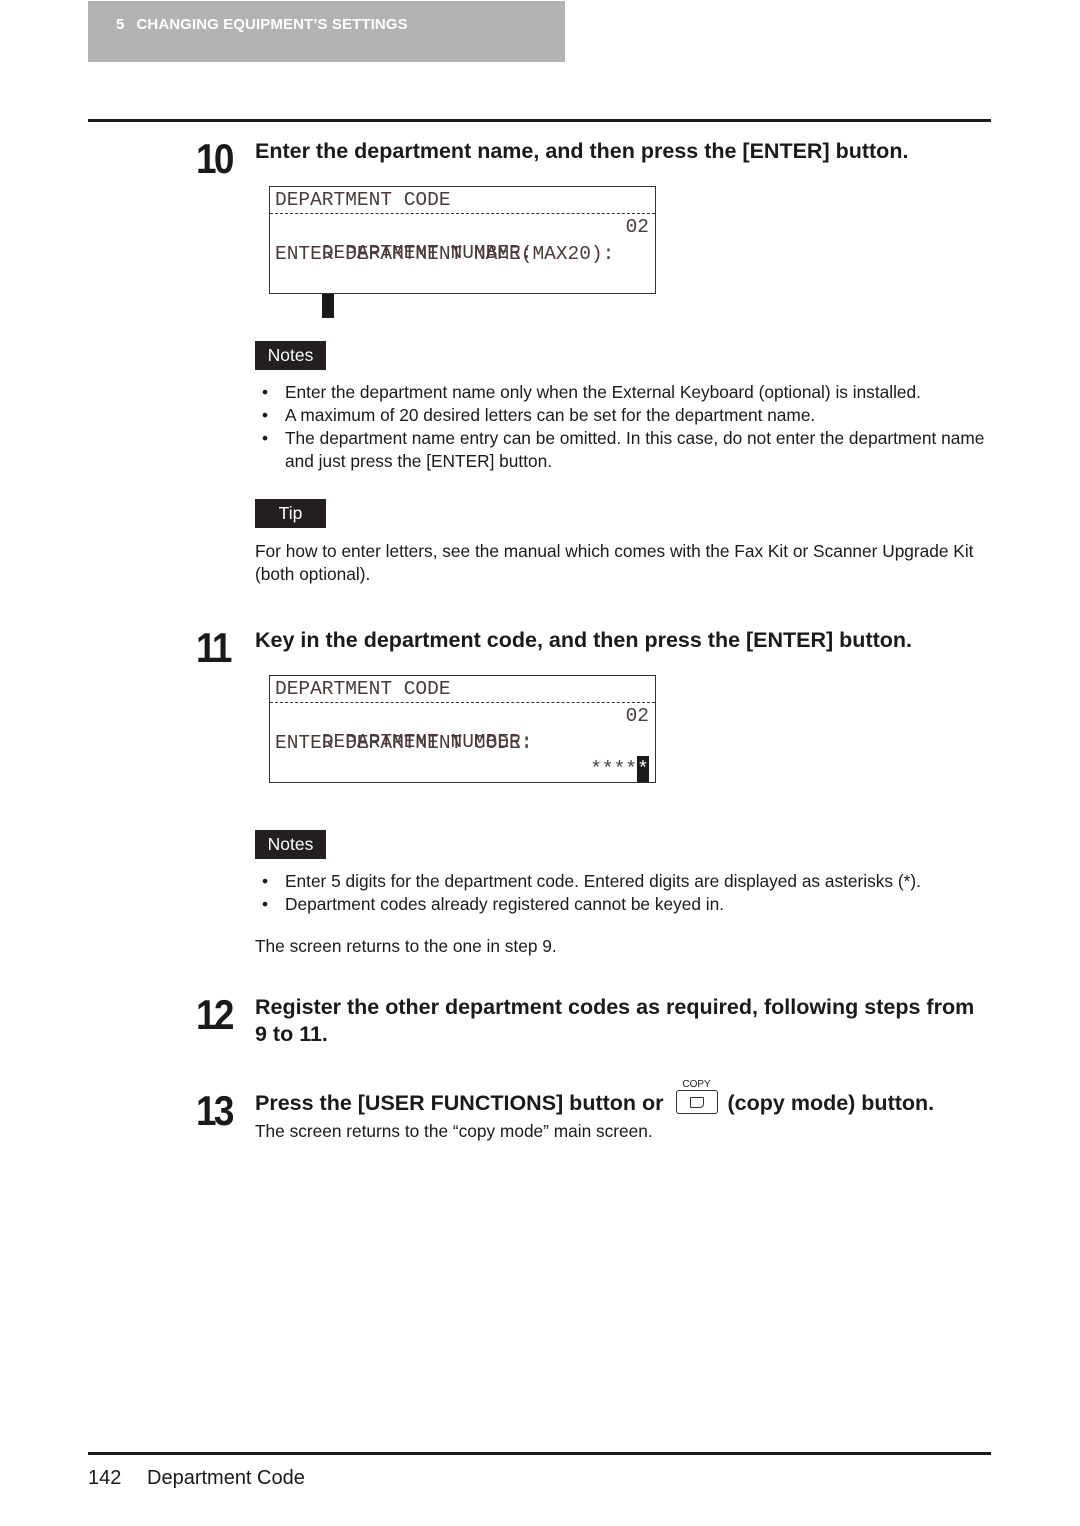 This screenshot has width=1080, height=1526. Describe the element at coordinates (215, 1014) in the screenshot. I see `step-number-12: 12` at that location.